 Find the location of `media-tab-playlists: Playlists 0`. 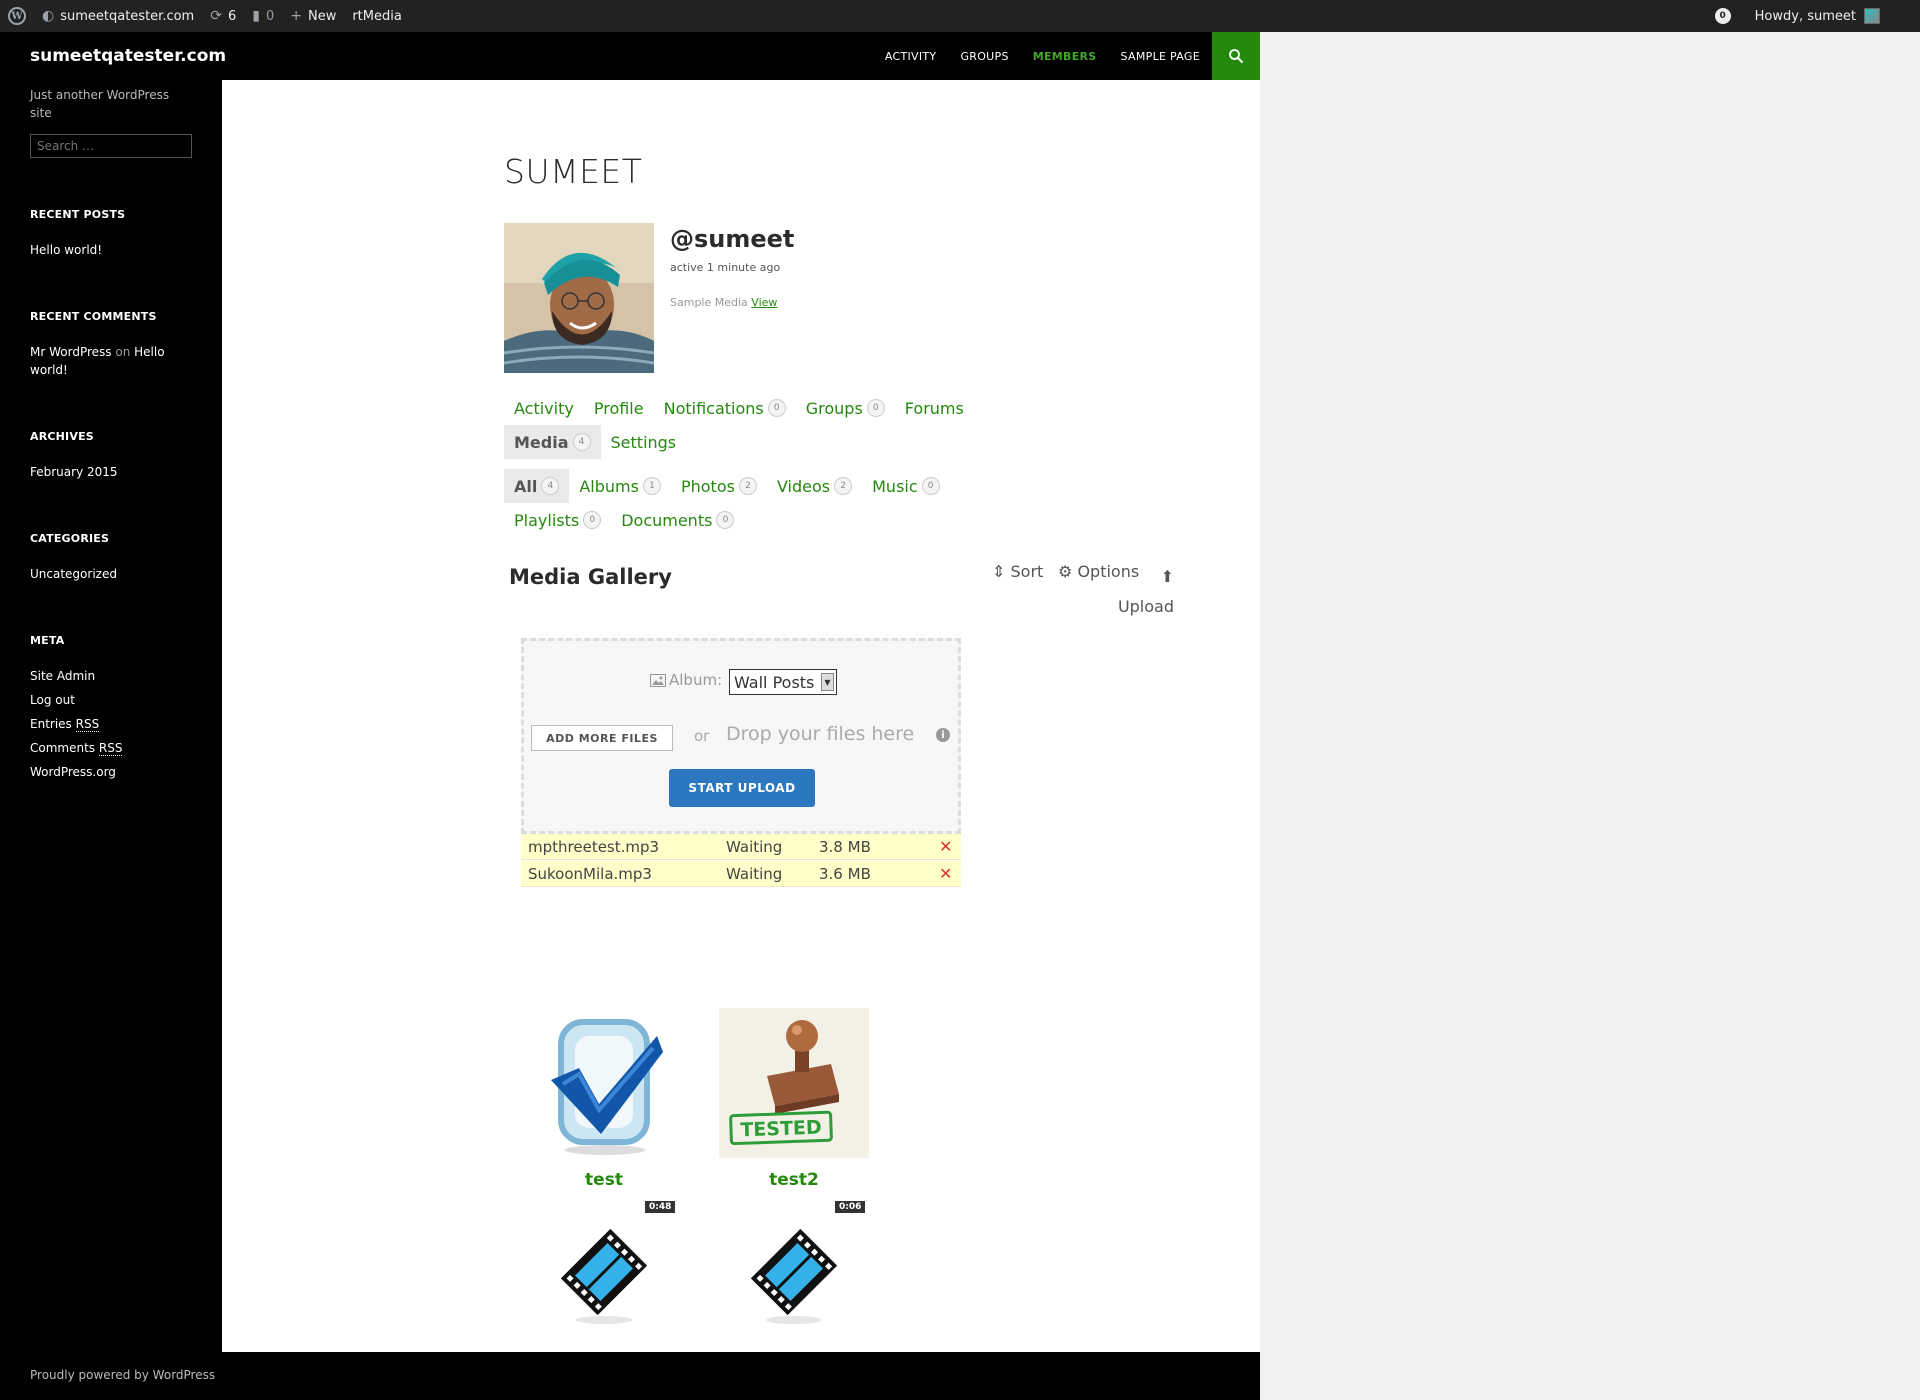

media-tab-playlists: Playlists 0 is located at coordinates (557, 520).